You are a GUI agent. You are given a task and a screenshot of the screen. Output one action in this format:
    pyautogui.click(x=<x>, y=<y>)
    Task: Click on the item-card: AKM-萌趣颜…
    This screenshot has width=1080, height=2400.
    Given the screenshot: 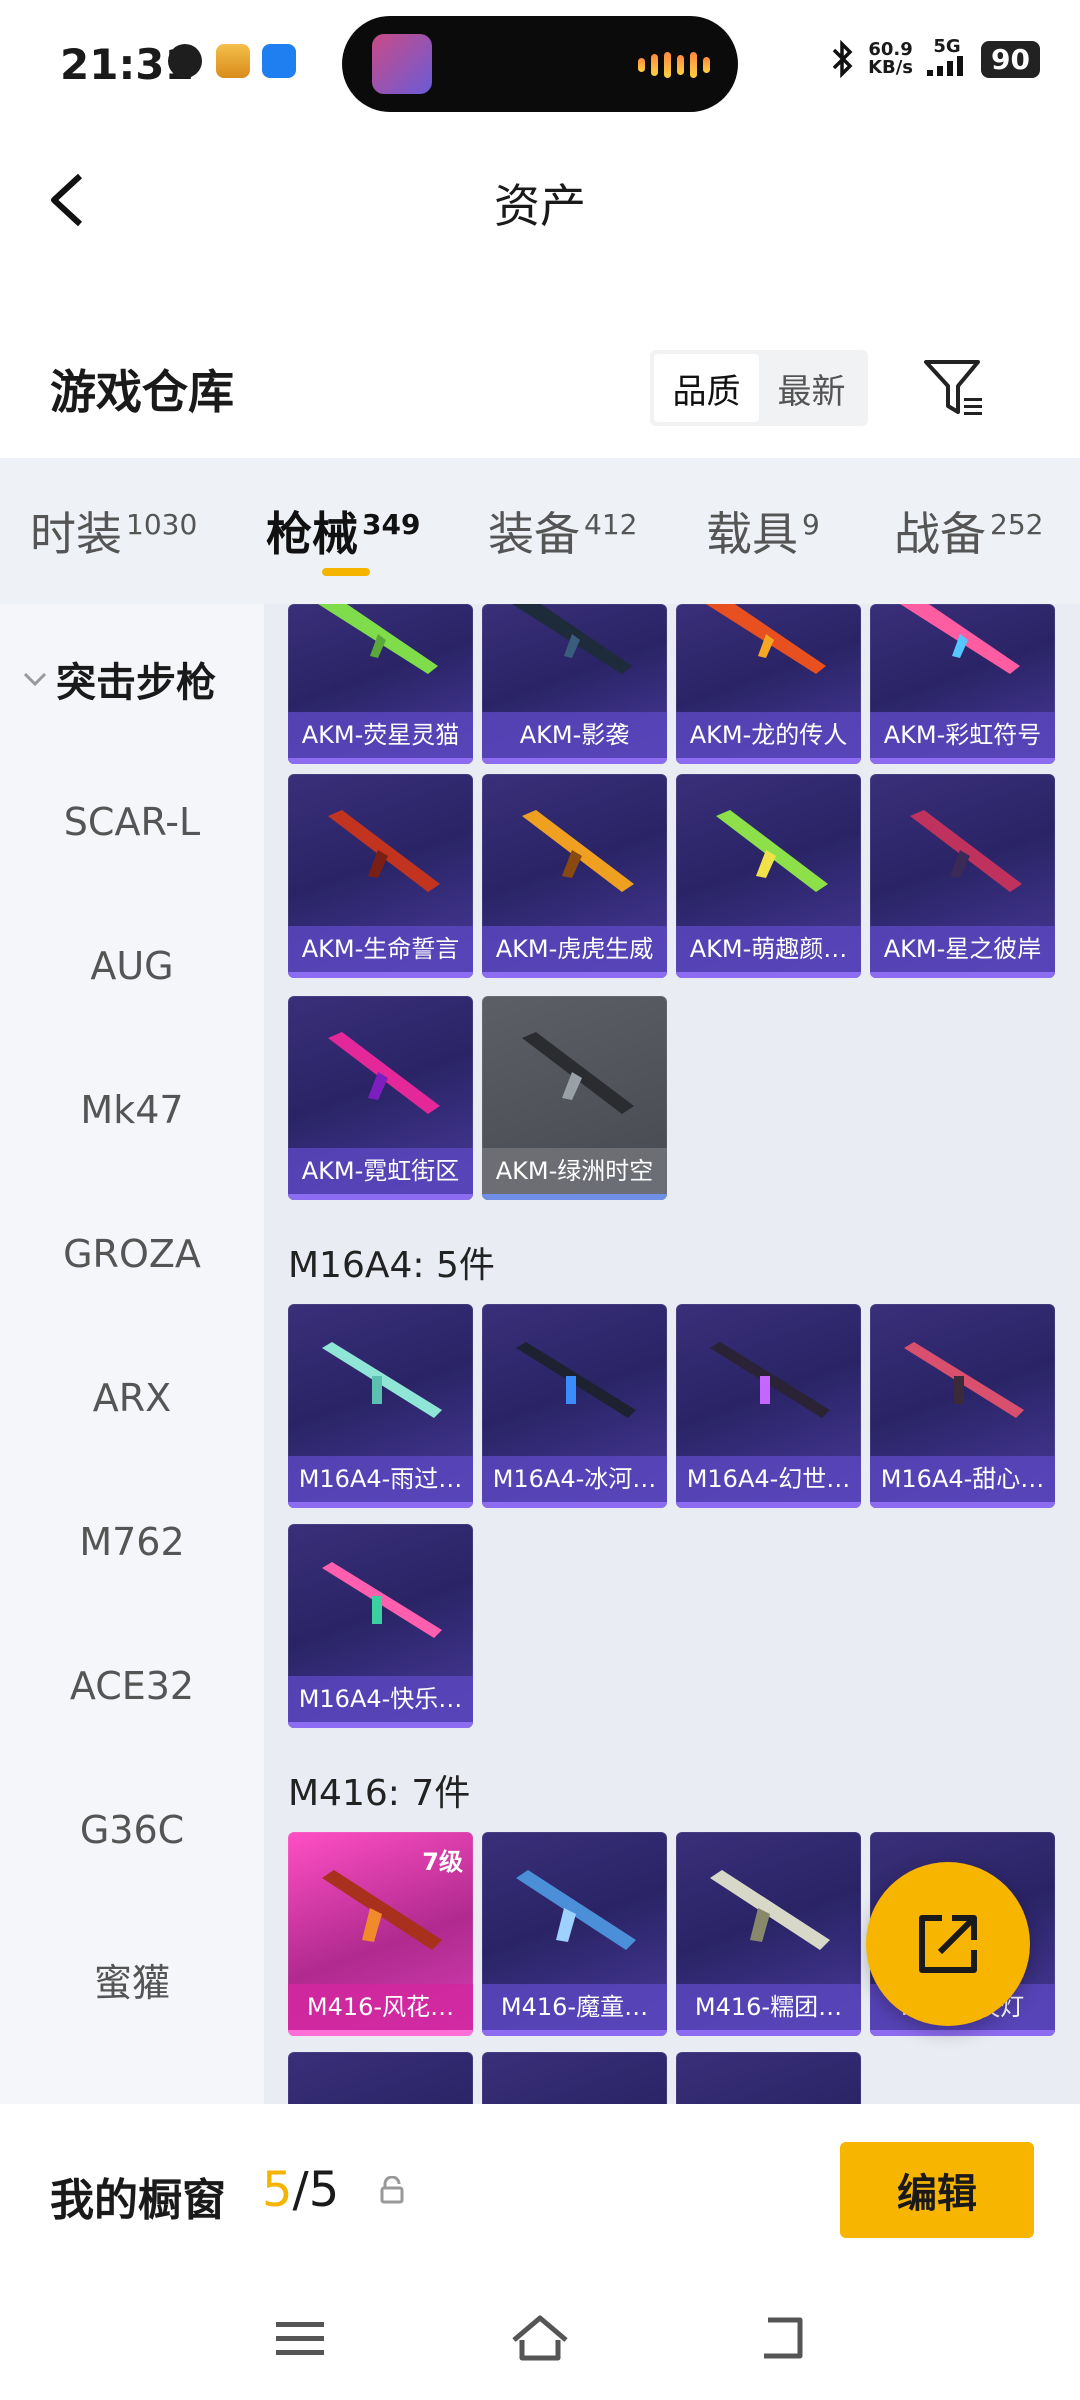 What is the action you would take?
    pyautogui.click(x=768, y=876)
    